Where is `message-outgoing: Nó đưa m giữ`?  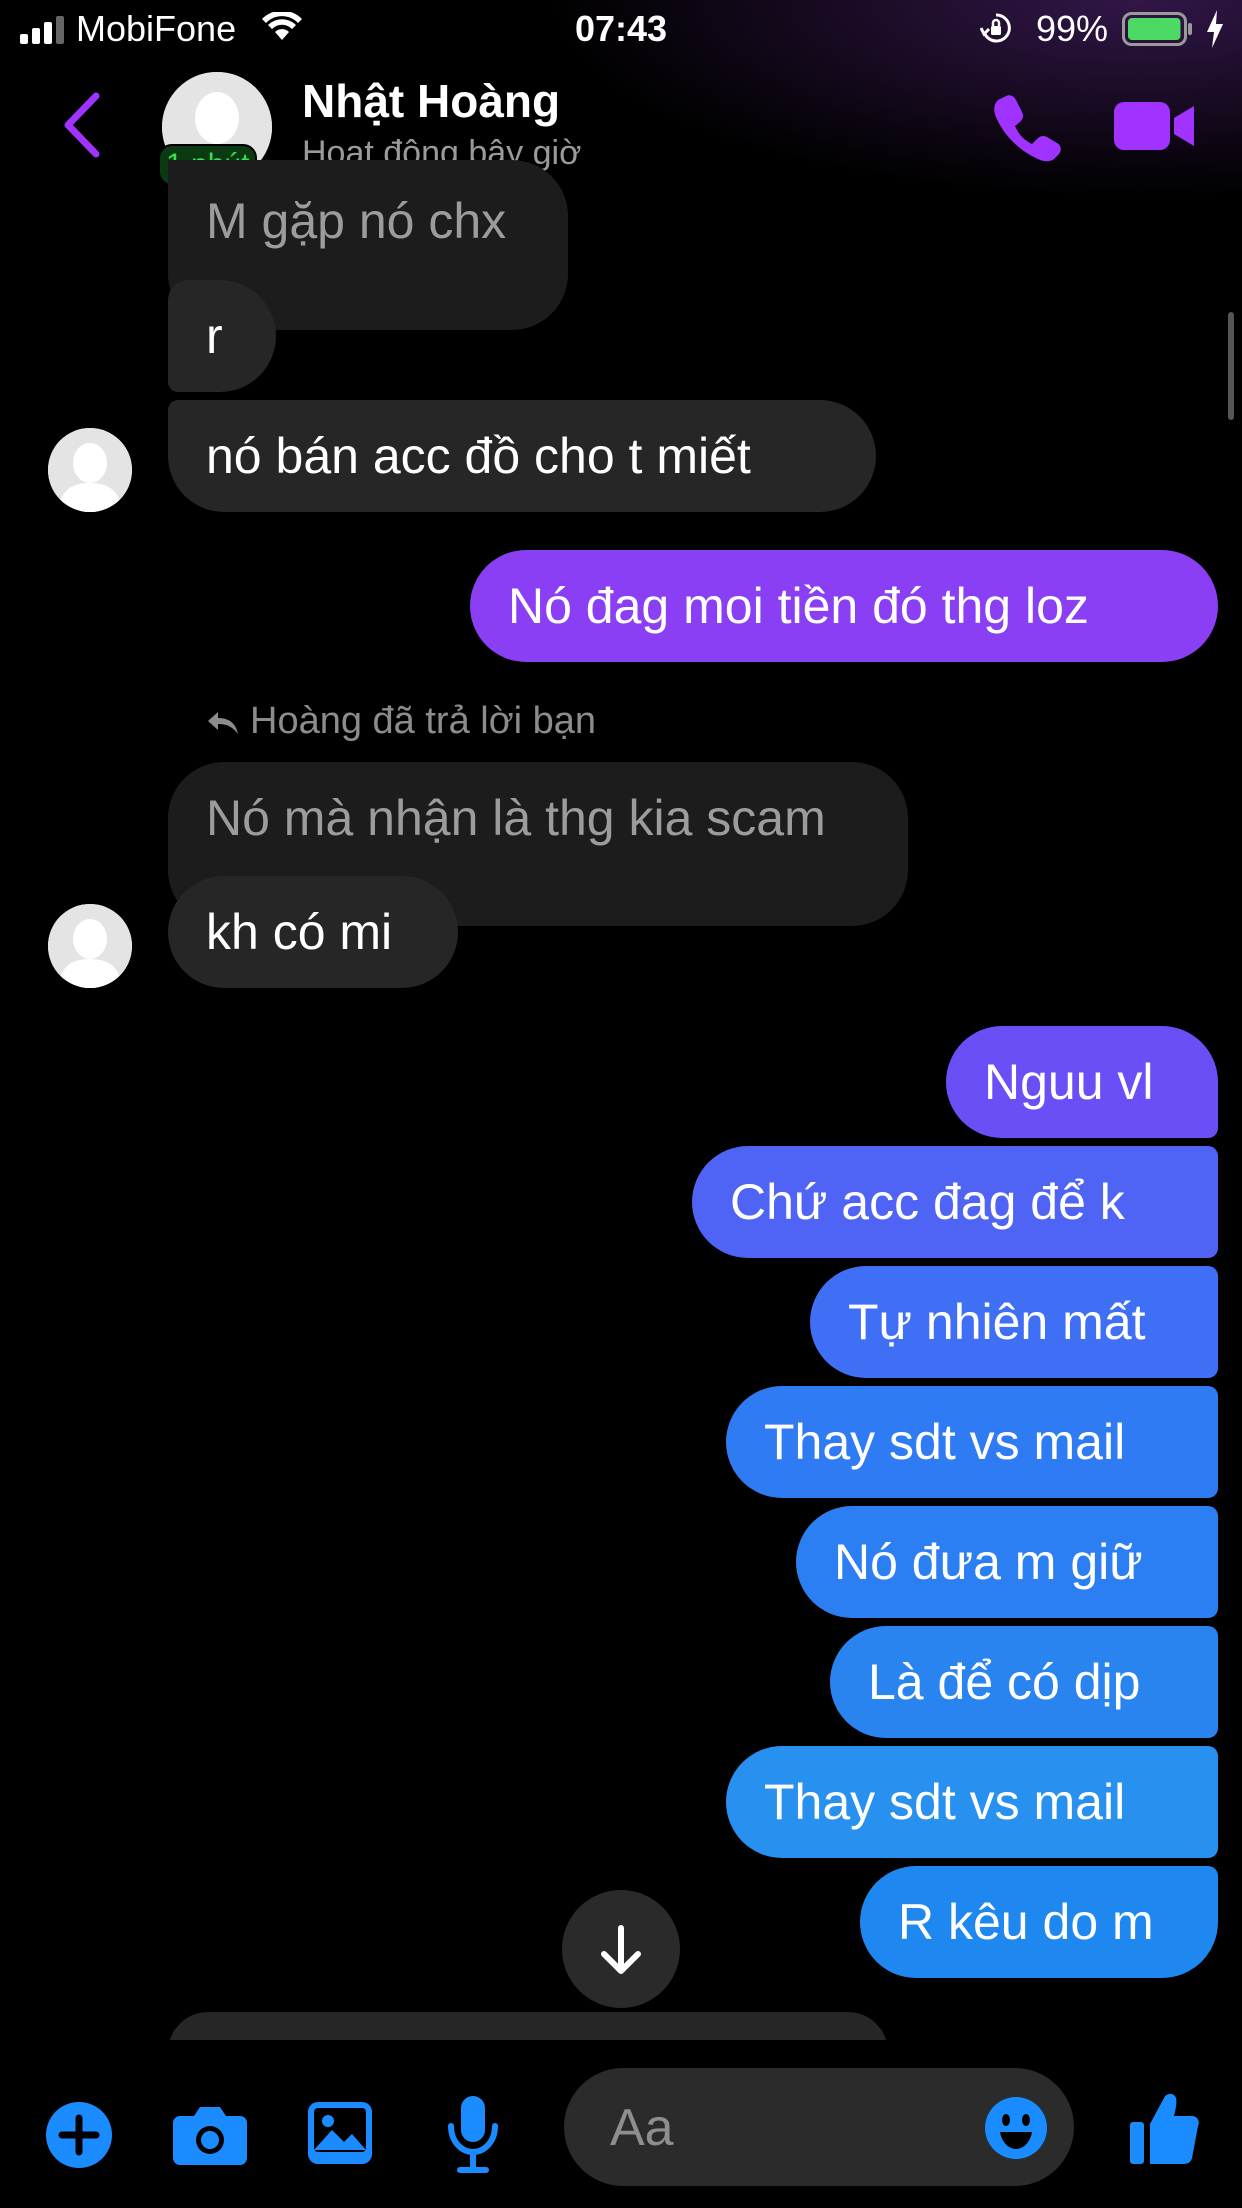
message-outgoing: Nó đưa m giữ is located at coordinates (1007, 1562).